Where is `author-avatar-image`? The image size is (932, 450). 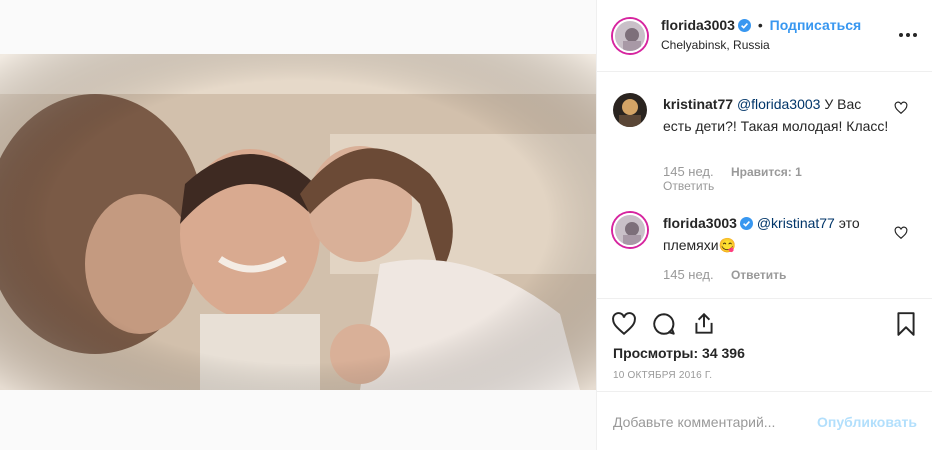 author-avatar-image is located at coordinates (630, 36).